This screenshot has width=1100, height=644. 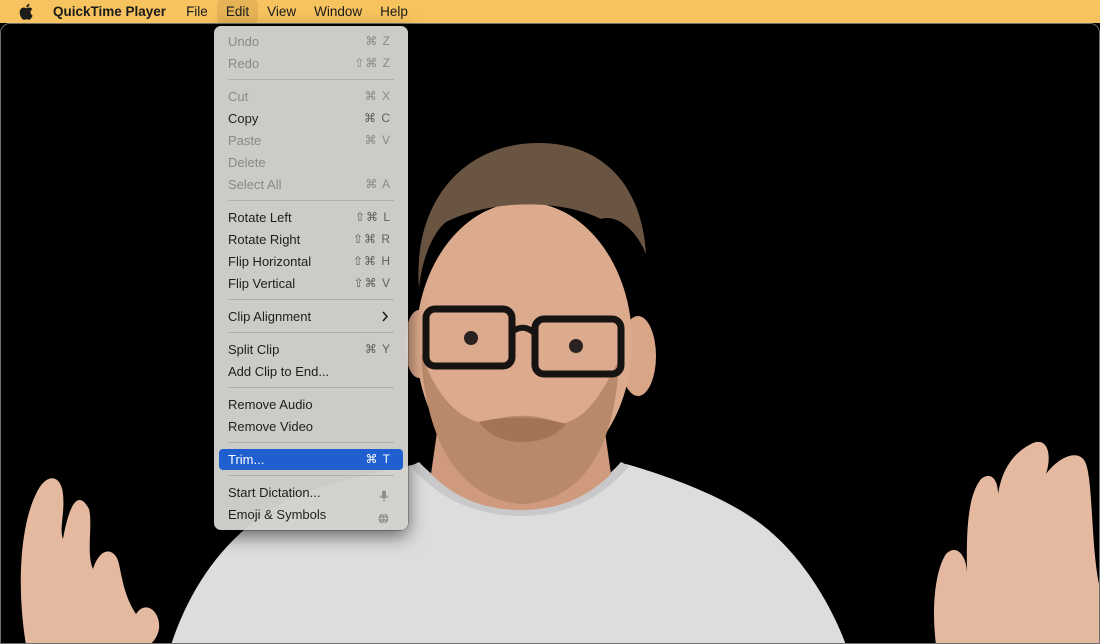 What do you see at coordinates (372, 217) in the screenshot?
I see `shortcut-rotate-left: ⇧⌘ L` at bounding box center [372, 217].